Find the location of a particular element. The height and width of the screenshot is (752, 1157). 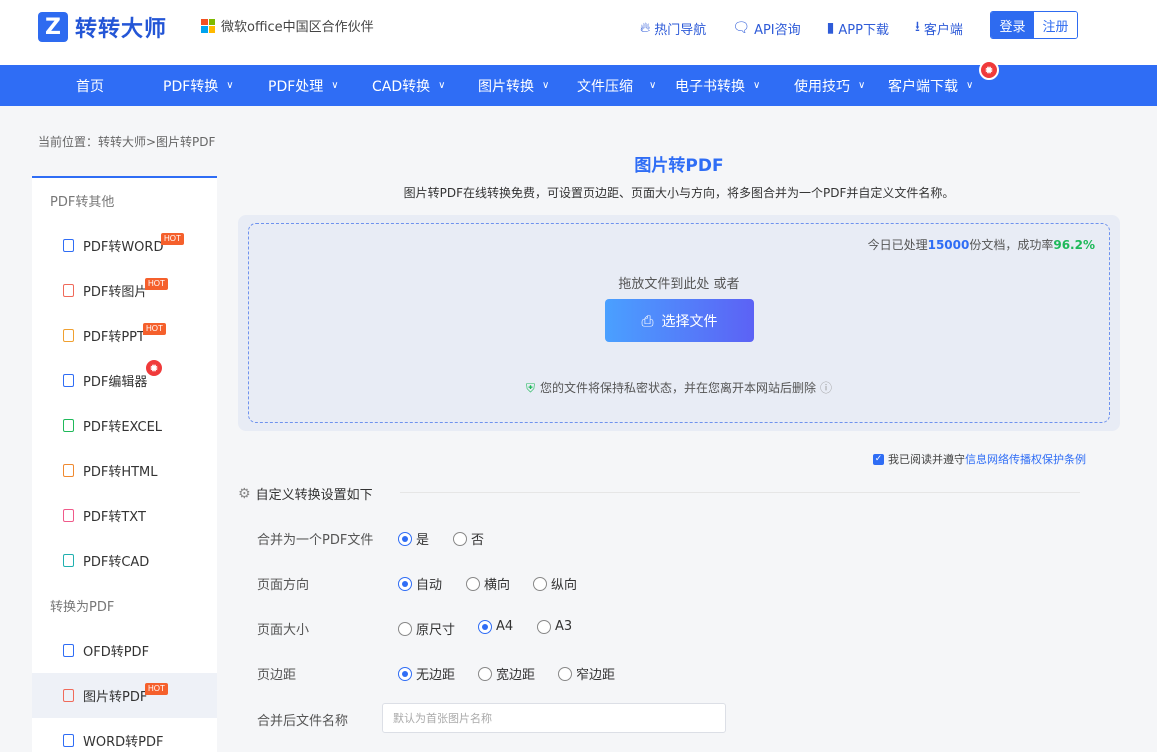

hot-badge: HOT is located at coordinates (172, 239).